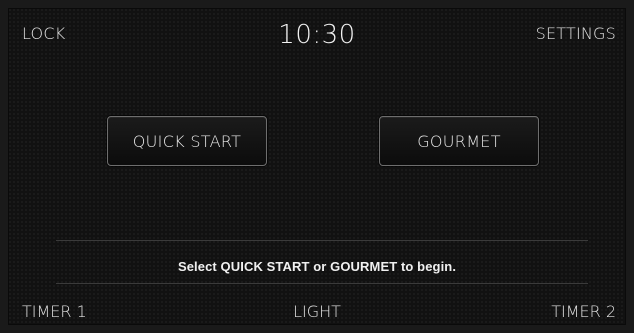 The width and height of the screenshot is (634, 333). Describe the element at coordinates (459, 141) in the screenshot. I see `gourmet-button: GOURMET` at that location.